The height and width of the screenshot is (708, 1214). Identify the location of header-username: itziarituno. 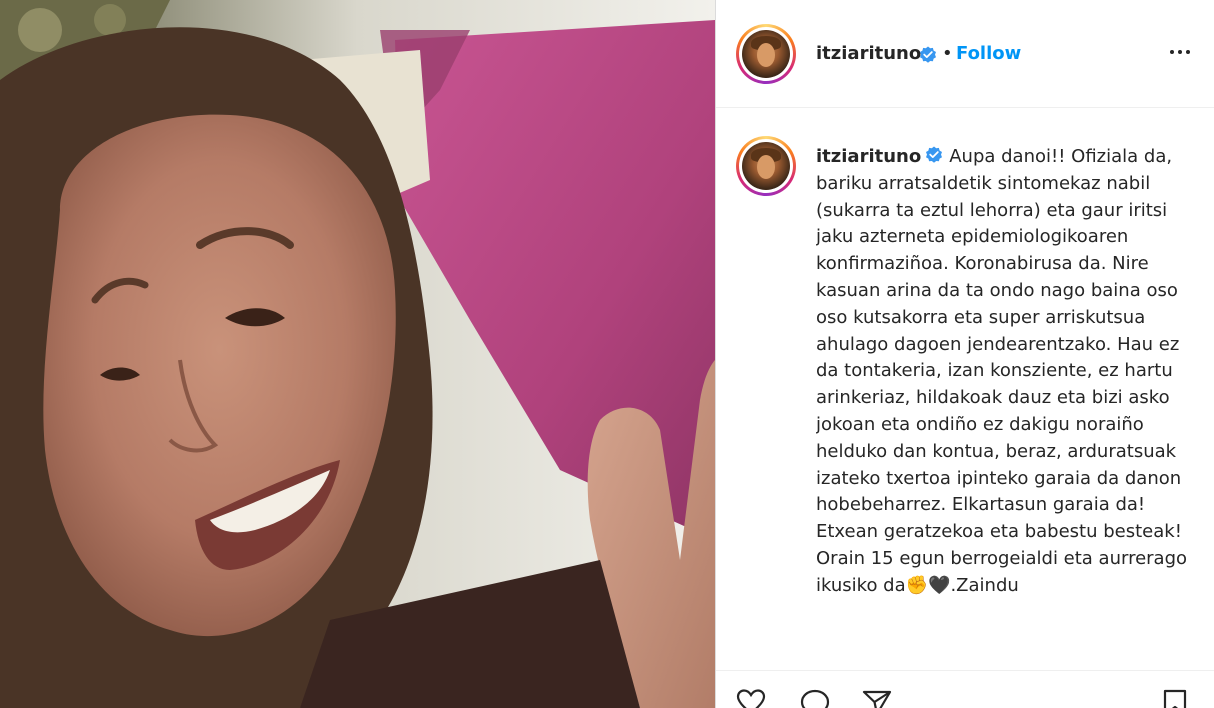
(868, 53).